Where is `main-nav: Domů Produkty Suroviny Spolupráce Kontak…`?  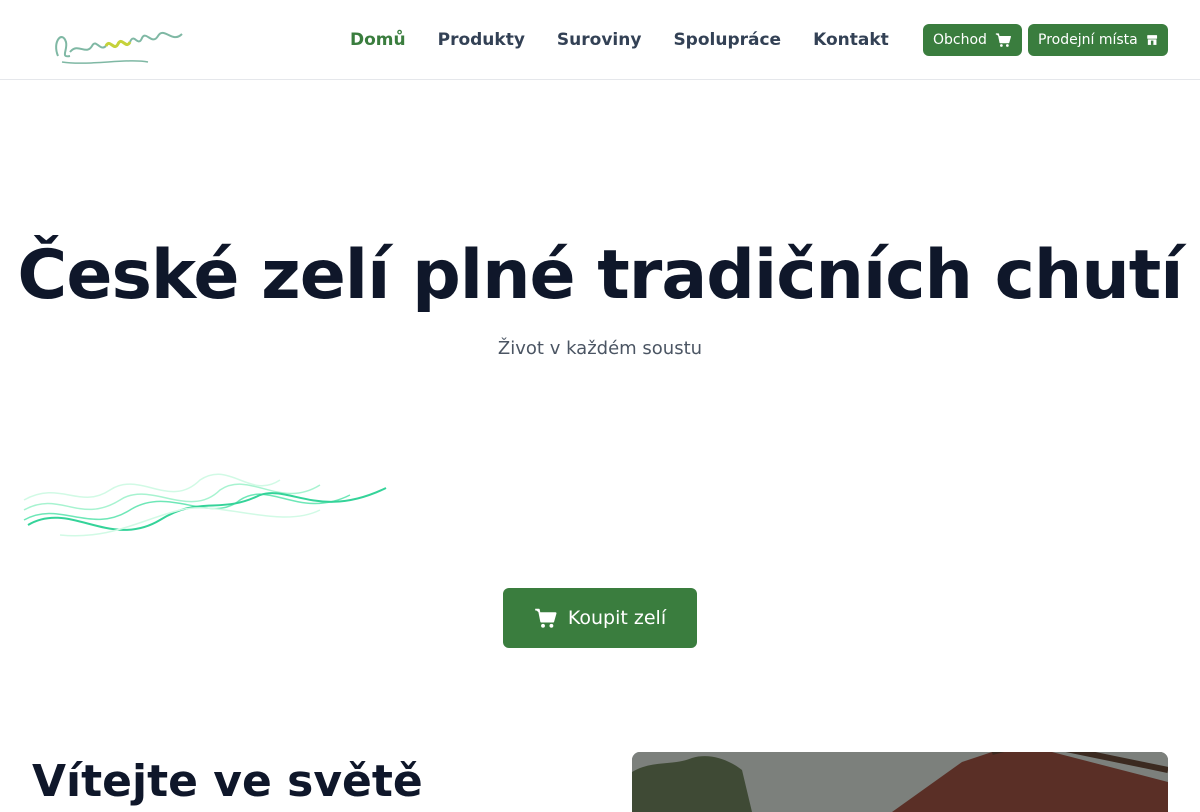 main-nav: Domů Produkty Suroviny Spolupráce Kontak… is located at coordinates (619, 40).